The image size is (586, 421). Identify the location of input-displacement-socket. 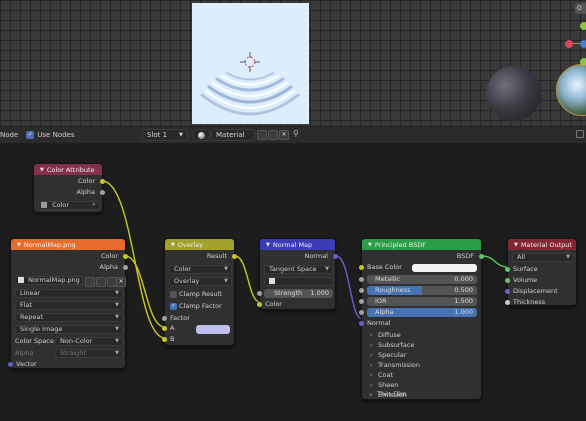
(507, 291).